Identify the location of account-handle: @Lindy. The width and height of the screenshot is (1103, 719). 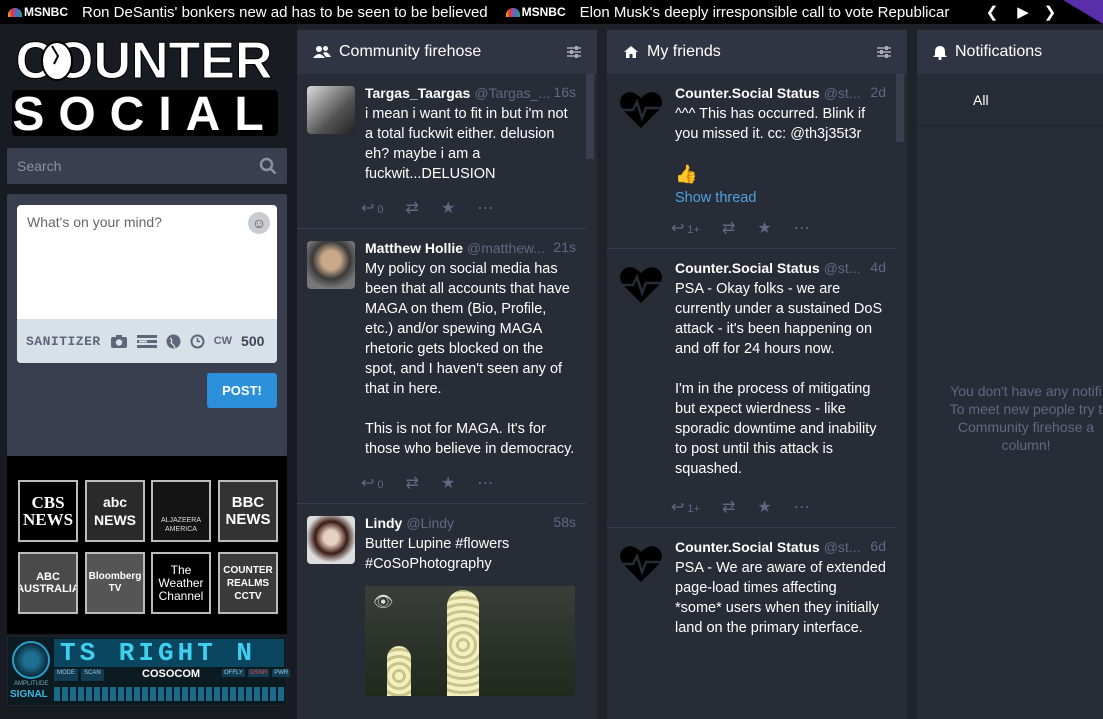
(430, 523).